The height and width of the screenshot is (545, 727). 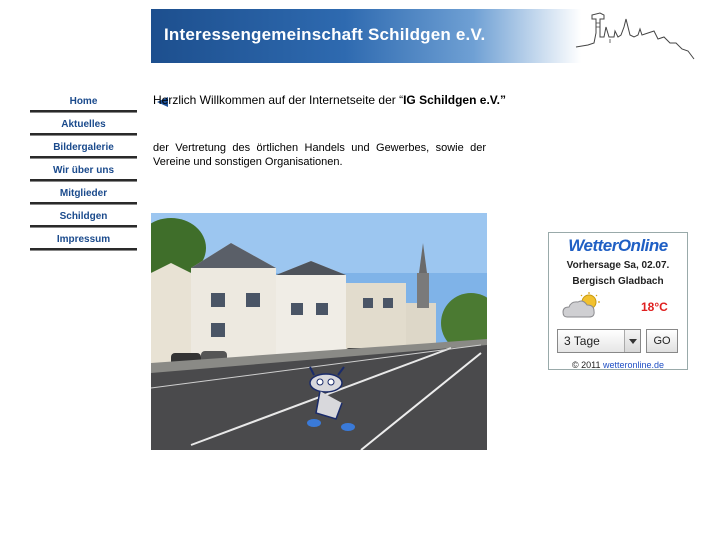 What do you see at coordinates (586, 365) in the screenshot?
I see `copyright-text: © 2011` at bounding box center [586, 365].